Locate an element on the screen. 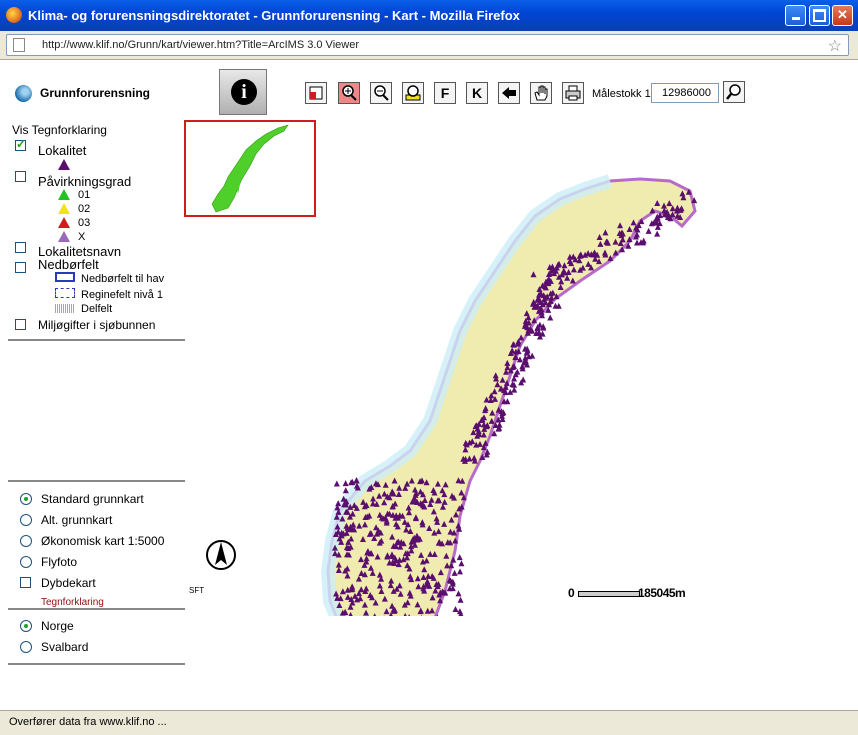 The width and height of the screenshot is (858, 735). scale-apply-button is located at coordinates (734, 92).